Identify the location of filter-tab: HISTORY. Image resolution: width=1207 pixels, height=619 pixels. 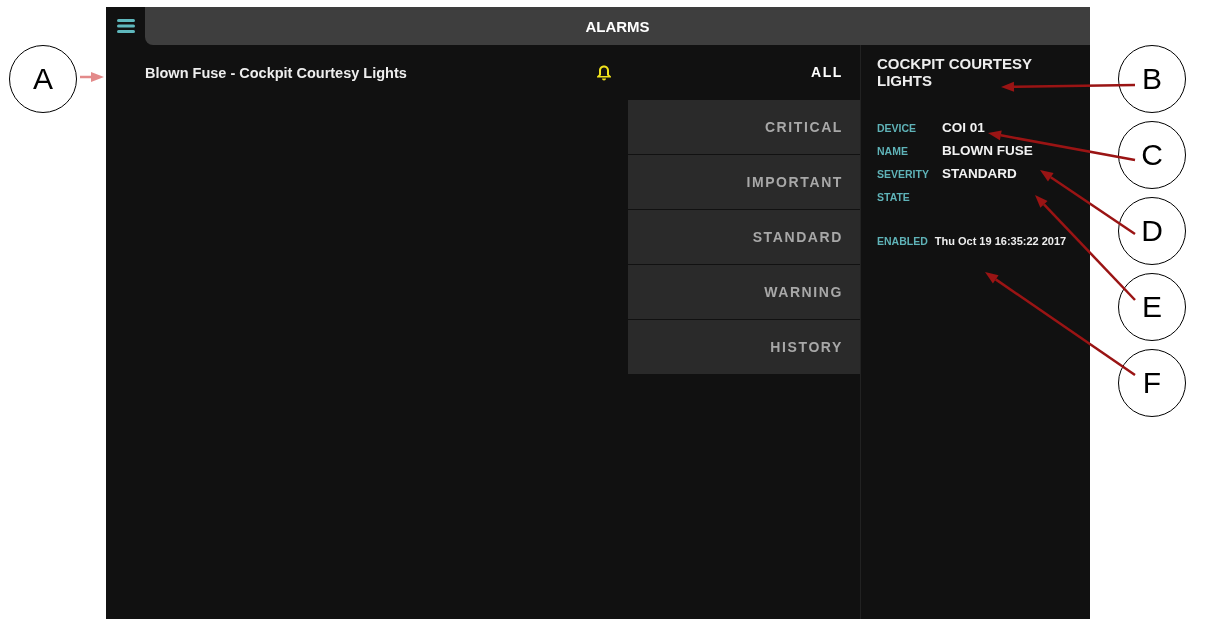
(744, 347).